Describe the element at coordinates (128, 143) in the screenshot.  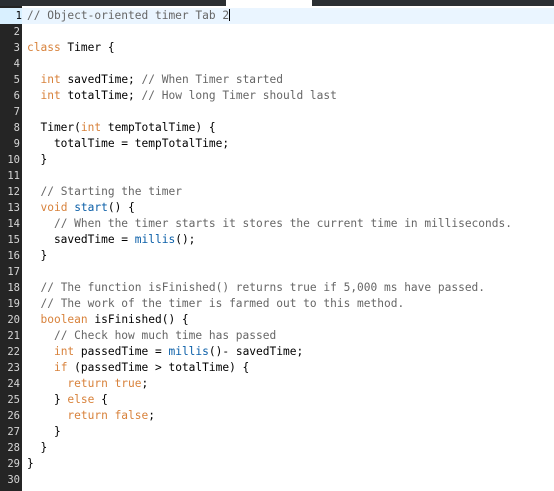
I see `code-token: totalTime = tempTotalTime;` at that location.